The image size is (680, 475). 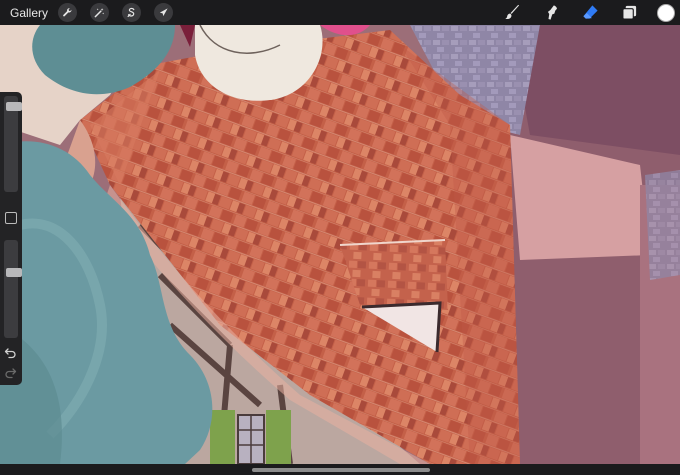 I want to click on layers-button, so click(x=629, y=13).